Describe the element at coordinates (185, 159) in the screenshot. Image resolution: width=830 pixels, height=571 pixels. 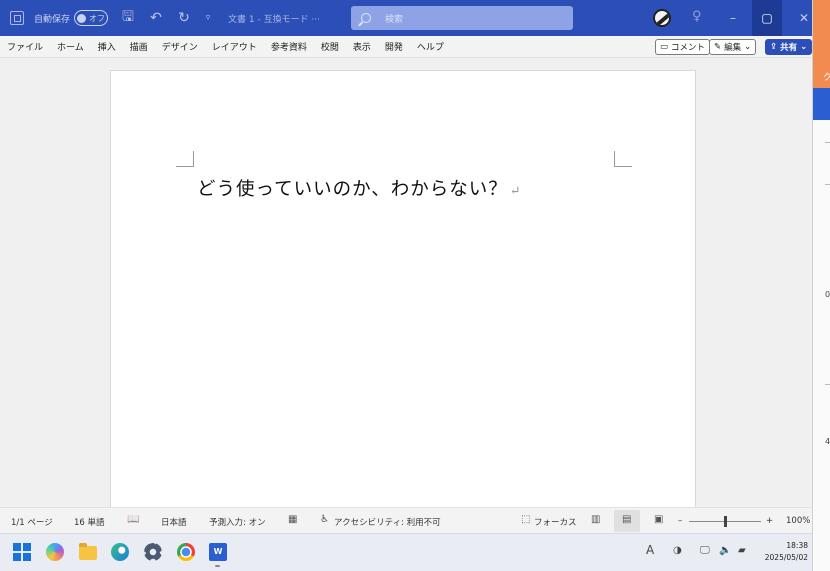
I see `crop-mark-top-left` at that location.